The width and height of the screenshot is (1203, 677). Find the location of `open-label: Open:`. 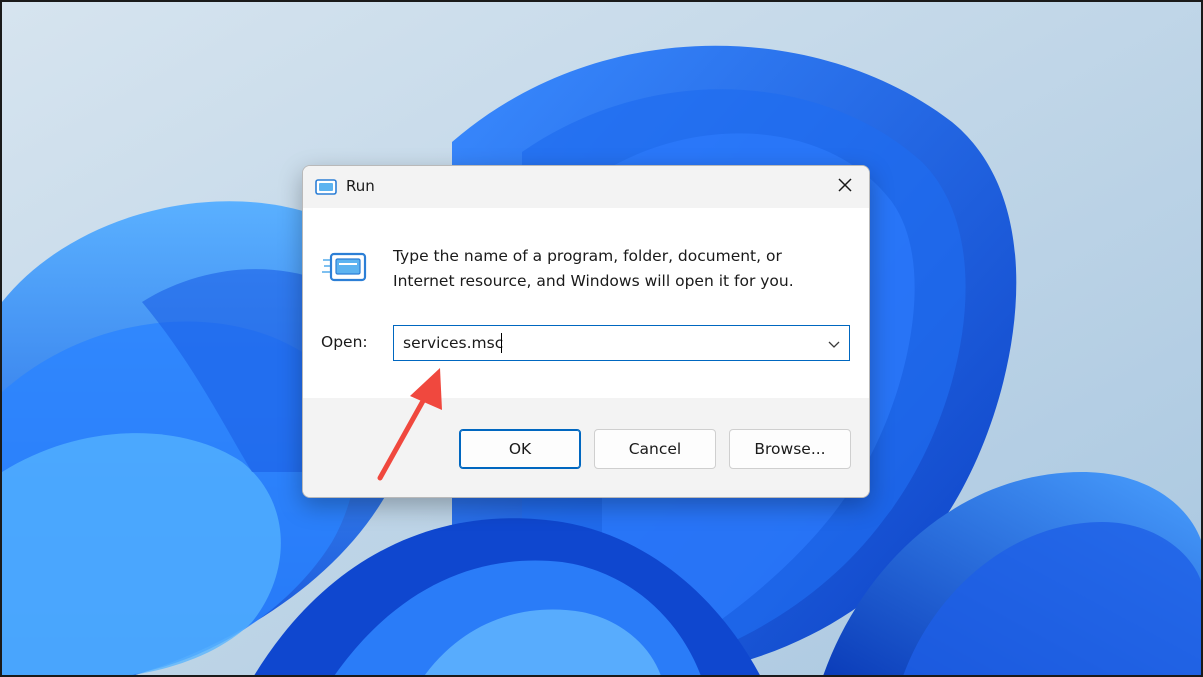

open-label: Open: is located at coordinates (344, 342).